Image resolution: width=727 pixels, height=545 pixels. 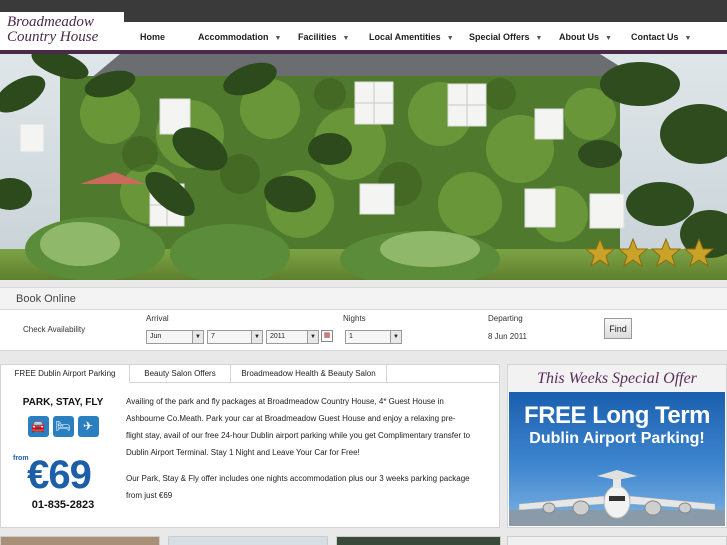 What do you see at coordinates (618, 328) in the screenshot?
I see `find-button: Find` at bounding box center [618, 328].